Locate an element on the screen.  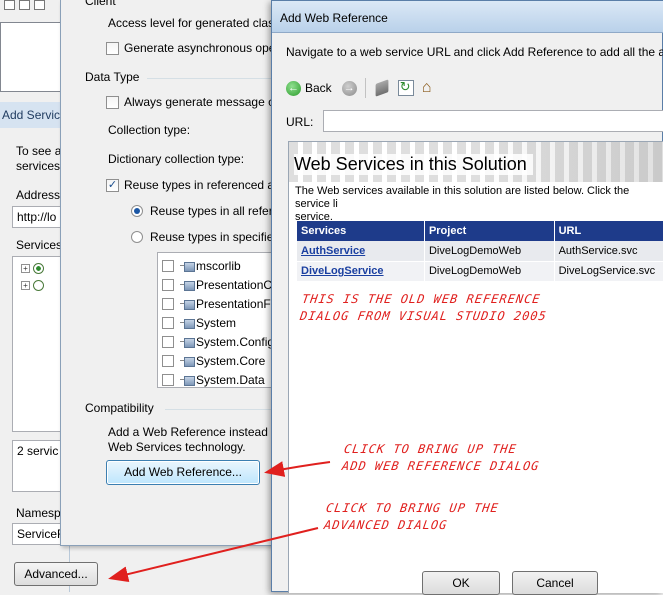
browser-toolbar: ← Back → ⌂ is located at coordinates (366, 88).